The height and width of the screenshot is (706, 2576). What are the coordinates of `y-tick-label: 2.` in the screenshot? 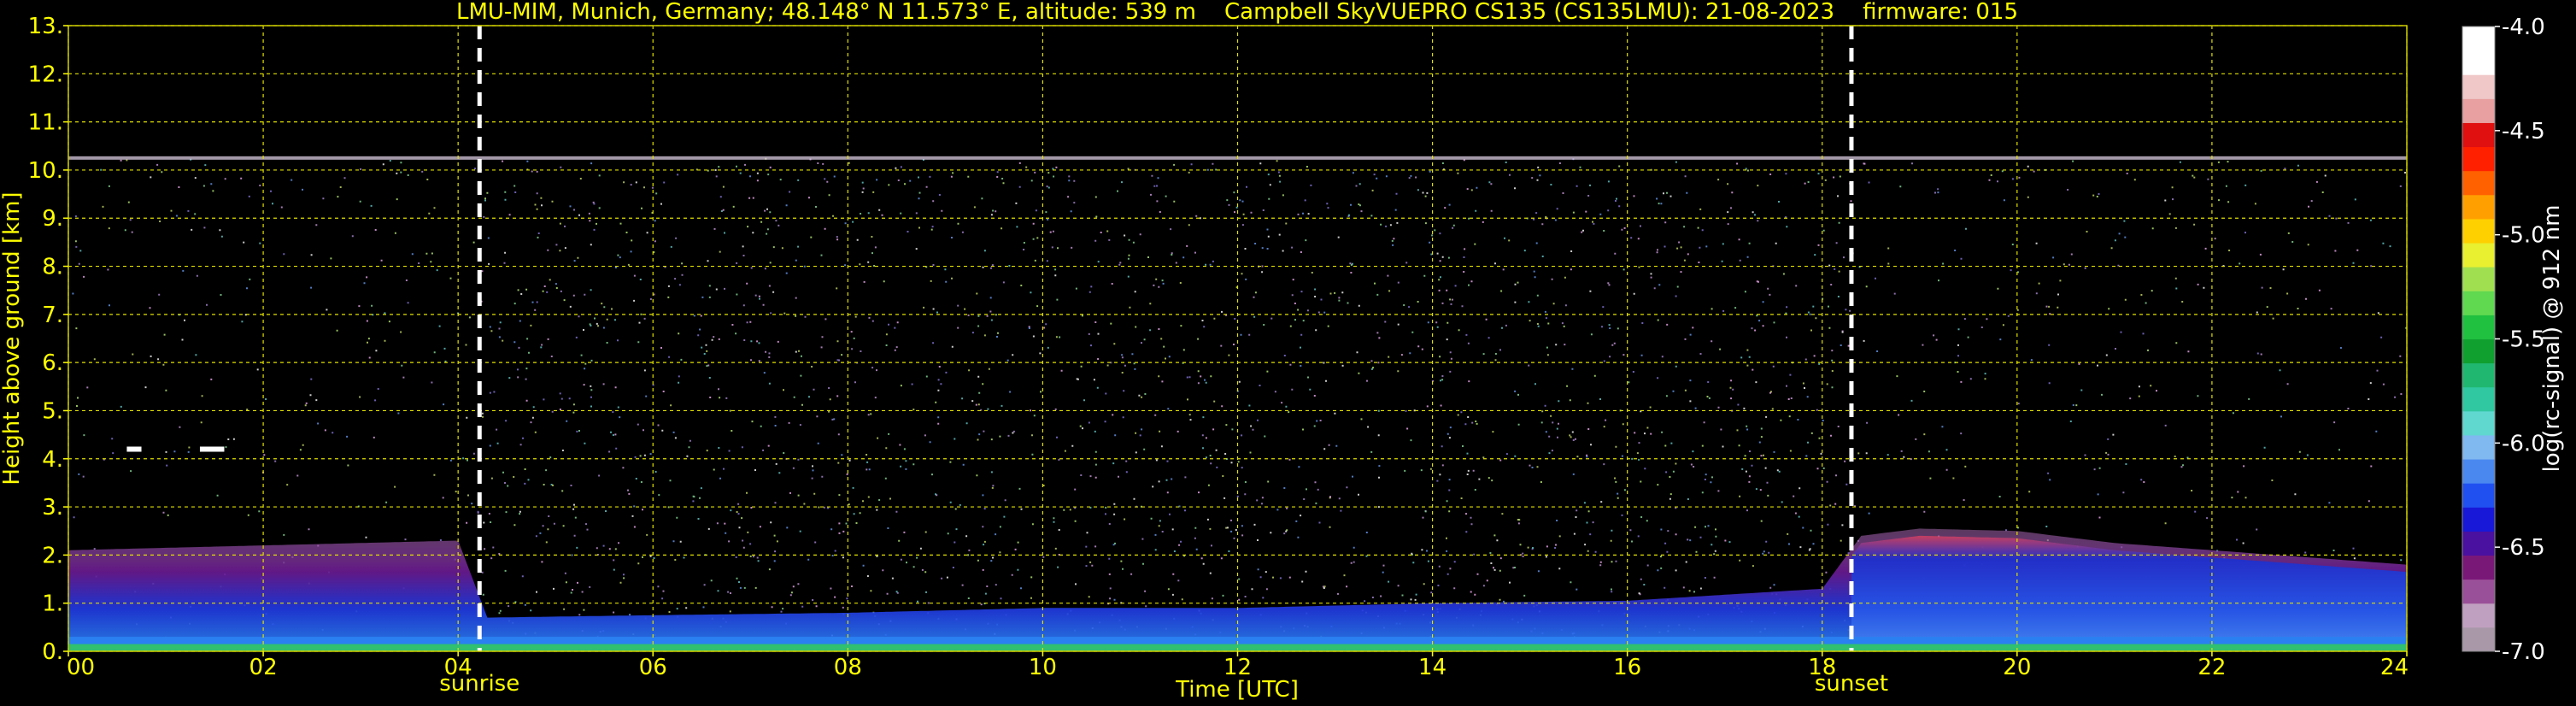 It's located at (52, 555).